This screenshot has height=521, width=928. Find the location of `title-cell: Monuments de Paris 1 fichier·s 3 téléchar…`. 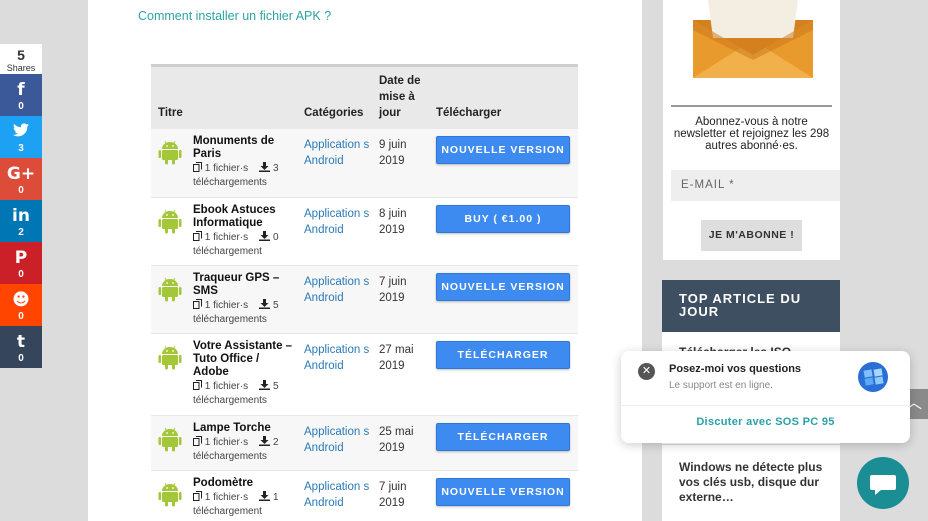

title-cell: Monuments de Paris 1 fichier·s 3 téléchar… is located at coordinates (224, 163).